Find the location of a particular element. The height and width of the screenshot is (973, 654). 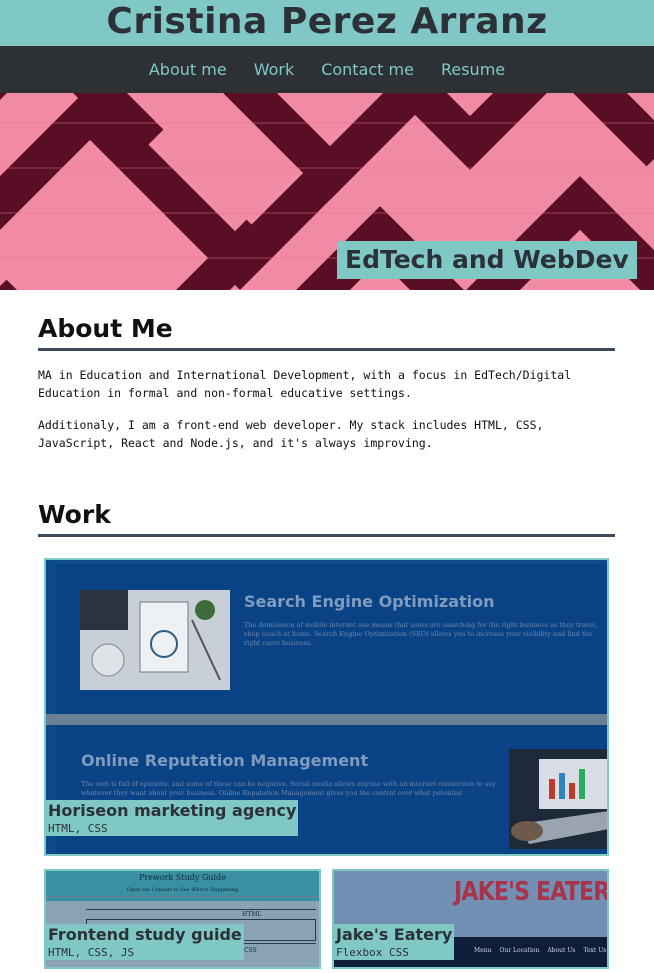

nav-link-contact: Contact me is located at coordinates (367, 69).